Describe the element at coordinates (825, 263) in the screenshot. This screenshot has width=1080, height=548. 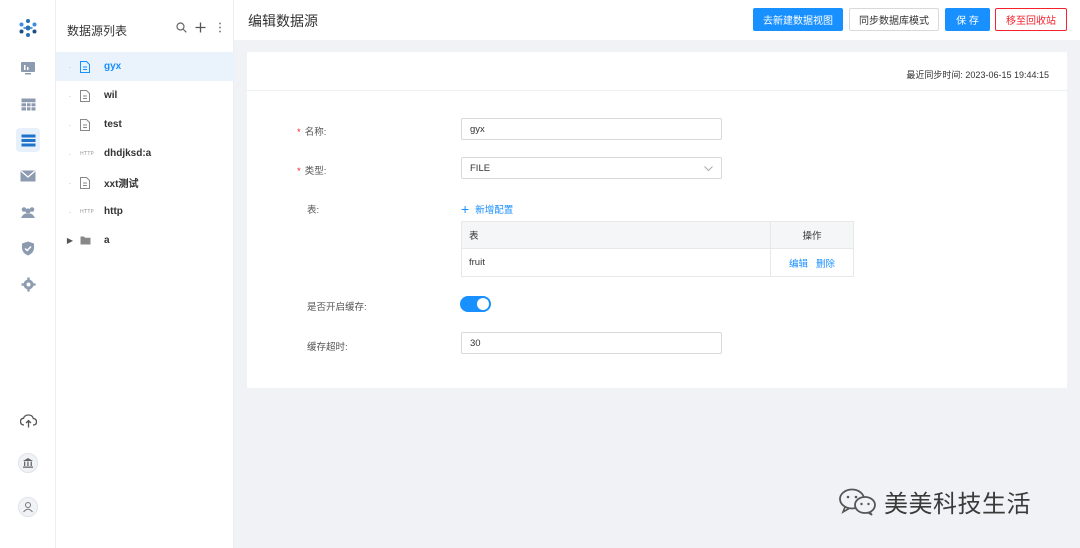
I see `delete-link: 删除` at that location.